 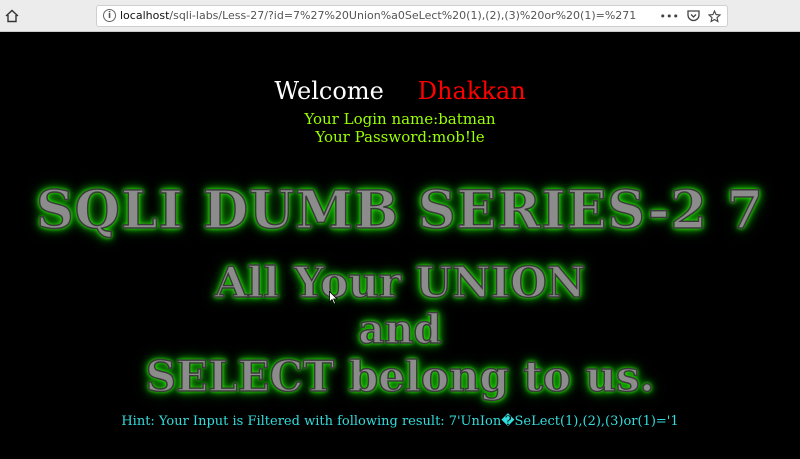 I want to click on pocket-icon, so click(x=693, y=16).